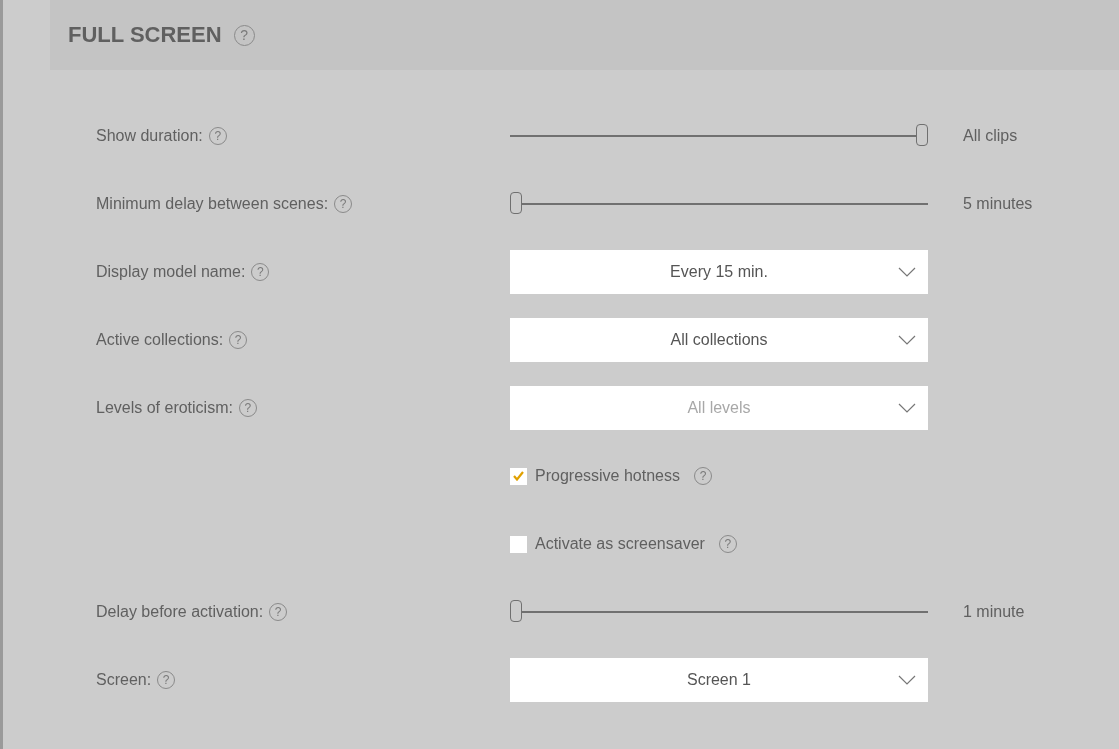 The height and width of the screenshot is (749, 1119). What do you see at coordinates (164, 408) in the screenshot?
I see `setting-label: Levels of eroticism:` at bounding box center [164, 408].